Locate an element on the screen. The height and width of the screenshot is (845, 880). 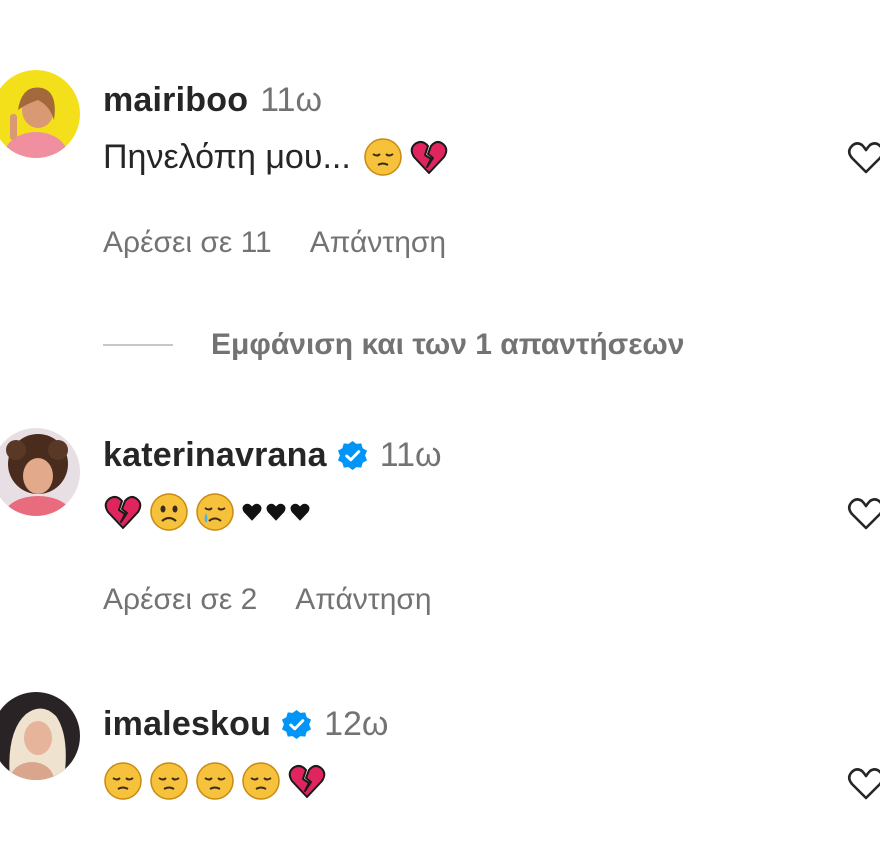
username: mairiboo is located at coordinates (175, 100).